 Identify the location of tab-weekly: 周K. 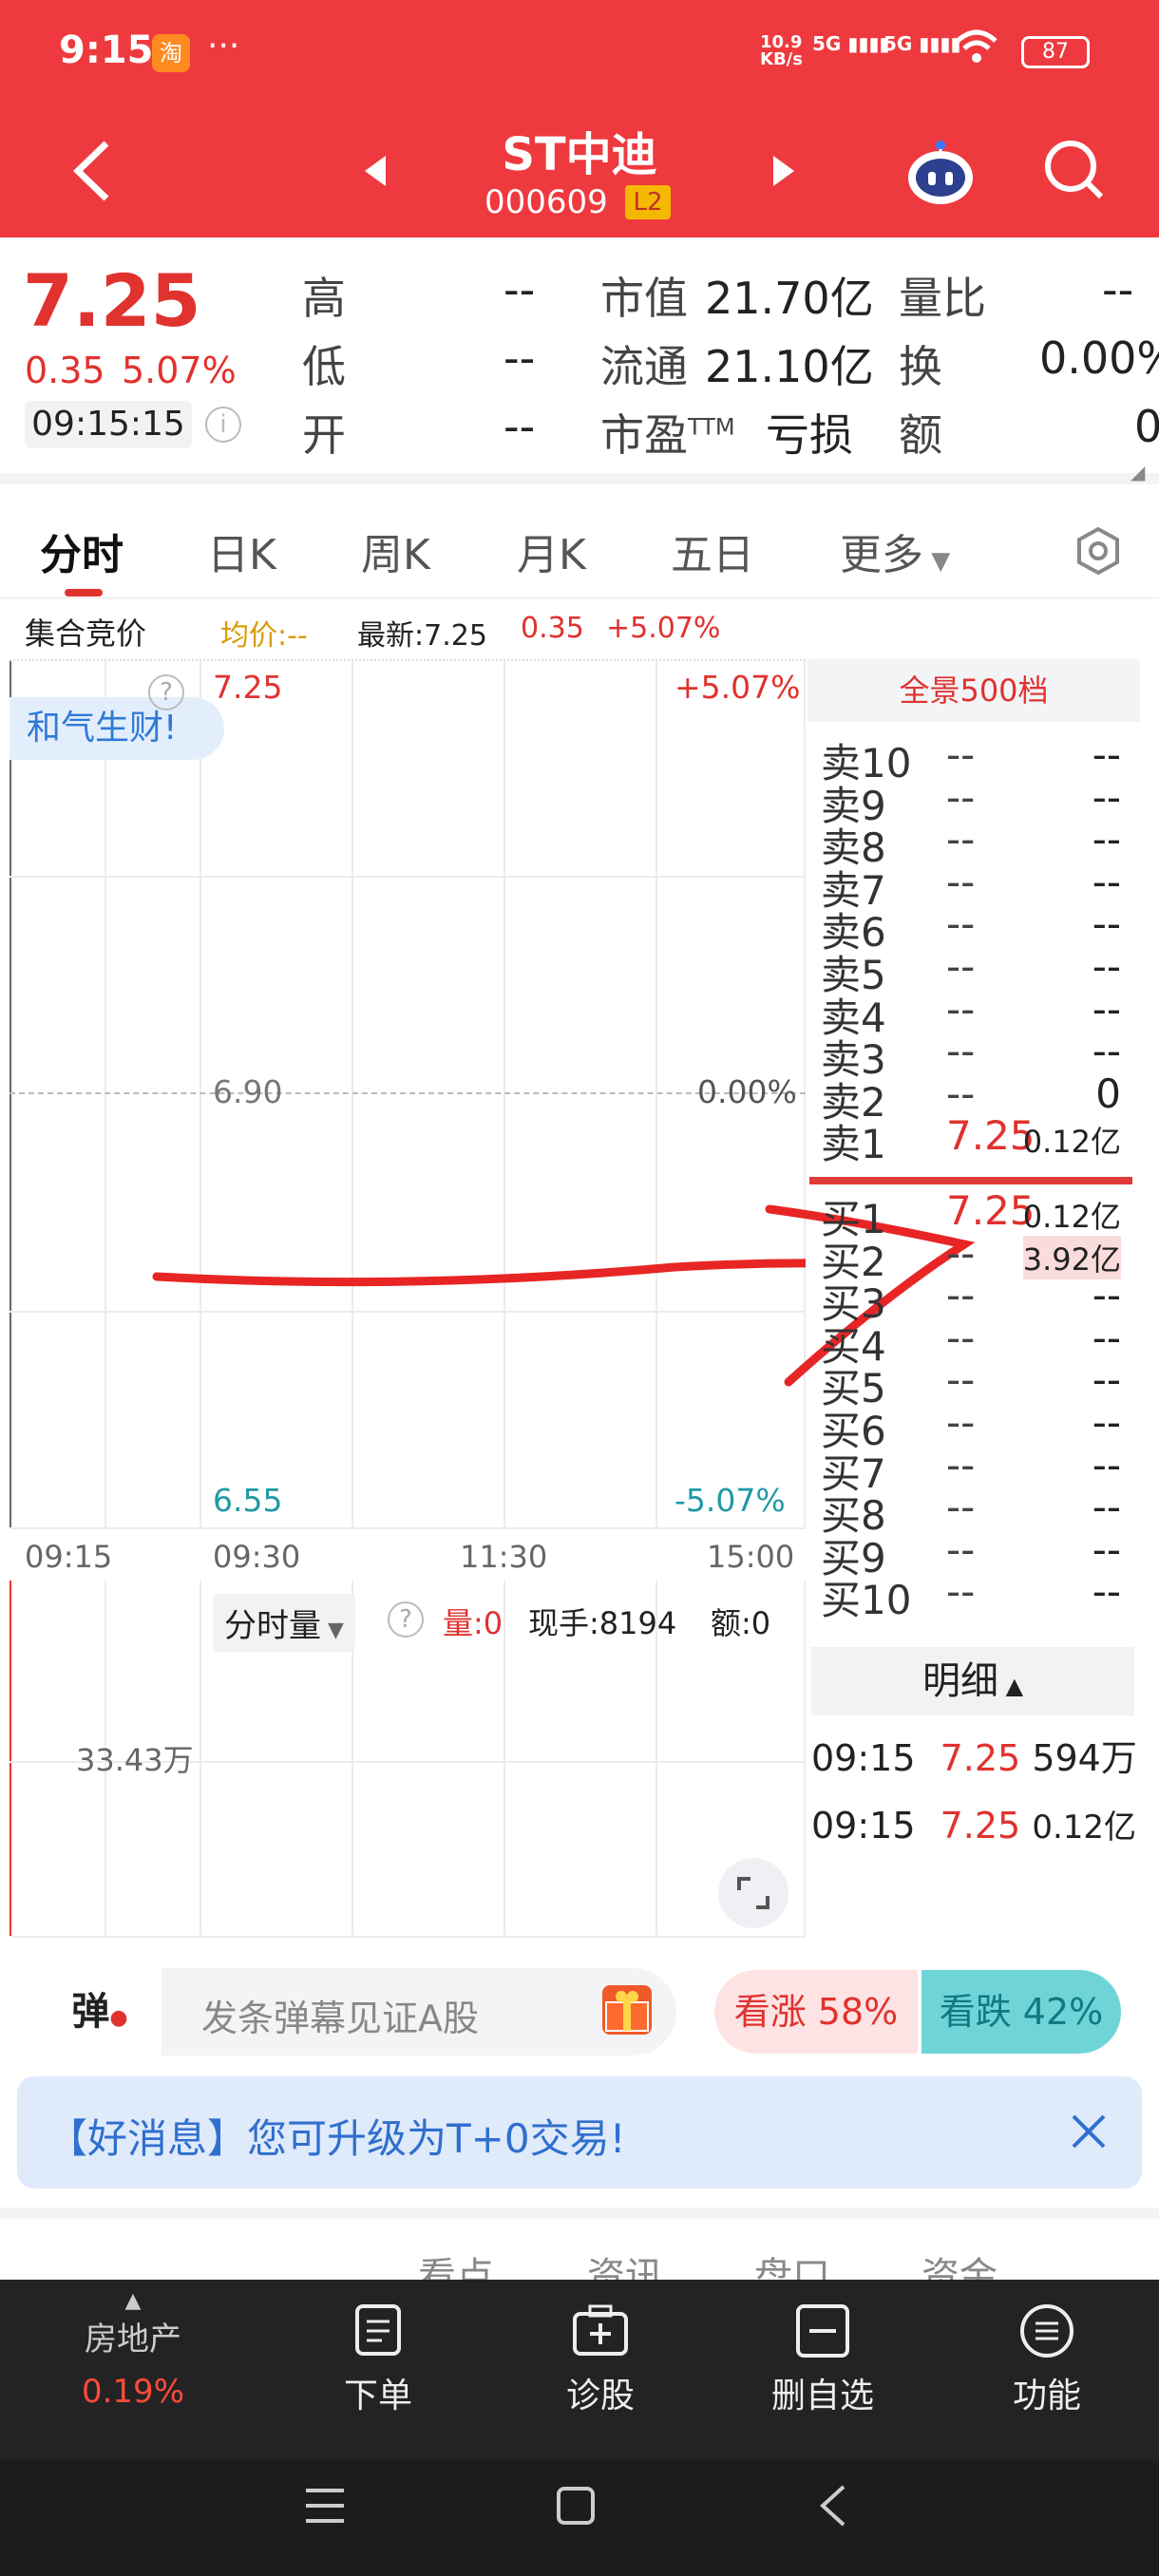
(395, 551).